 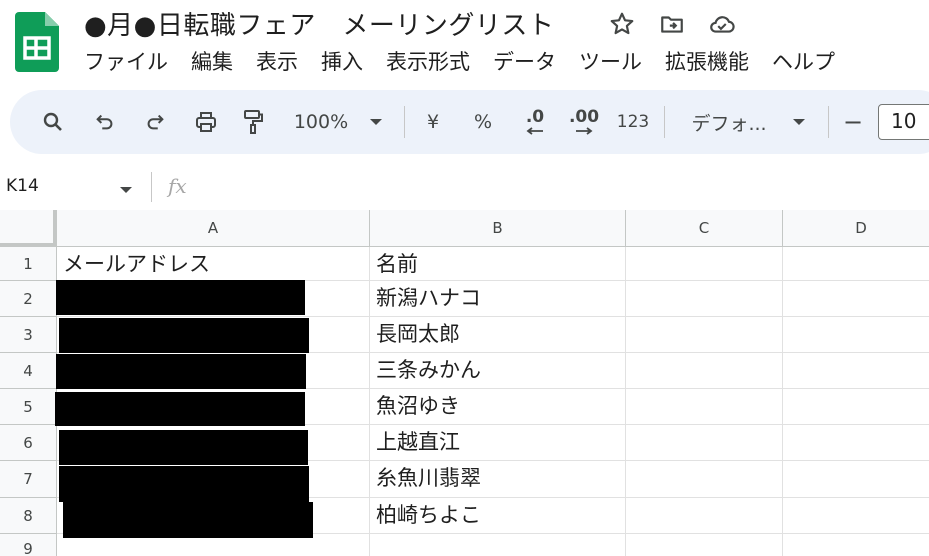 What do you see at coordinates (584, 117) in the screenshot?
I see `increase-decimal-label: .00` at bounding box center [584, 117].